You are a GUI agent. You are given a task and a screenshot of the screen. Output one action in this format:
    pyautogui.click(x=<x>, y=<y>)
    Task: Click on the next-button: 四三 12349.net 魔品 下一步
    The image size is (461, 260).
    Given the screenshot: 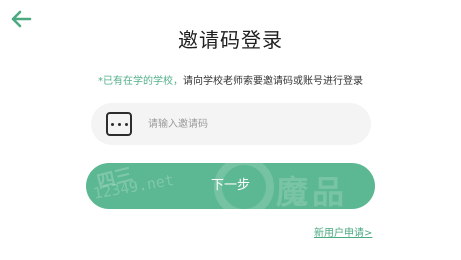 What is the action you would take?
    pyautogui.click(x=230, y=186)
    